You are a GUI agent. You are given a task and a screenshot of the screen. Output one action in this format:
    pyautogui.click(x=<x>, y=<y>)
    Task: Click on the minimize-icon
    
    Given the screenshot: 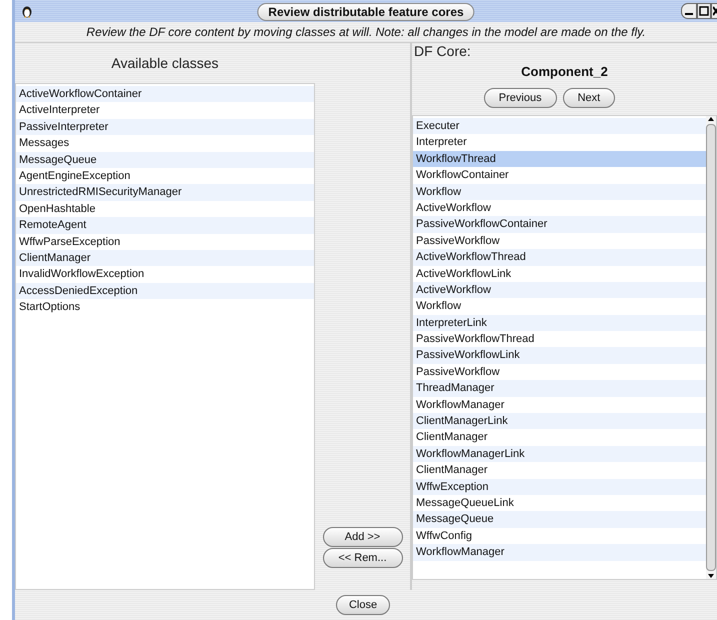 What is the action you would take?
    pyautogui.click(x=689, y=14)
    